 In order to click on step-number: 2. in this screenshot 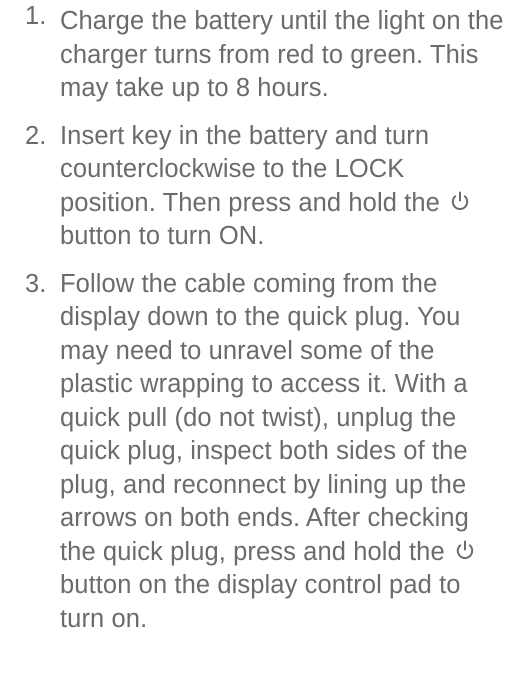, I will do `click(36, 135)`.